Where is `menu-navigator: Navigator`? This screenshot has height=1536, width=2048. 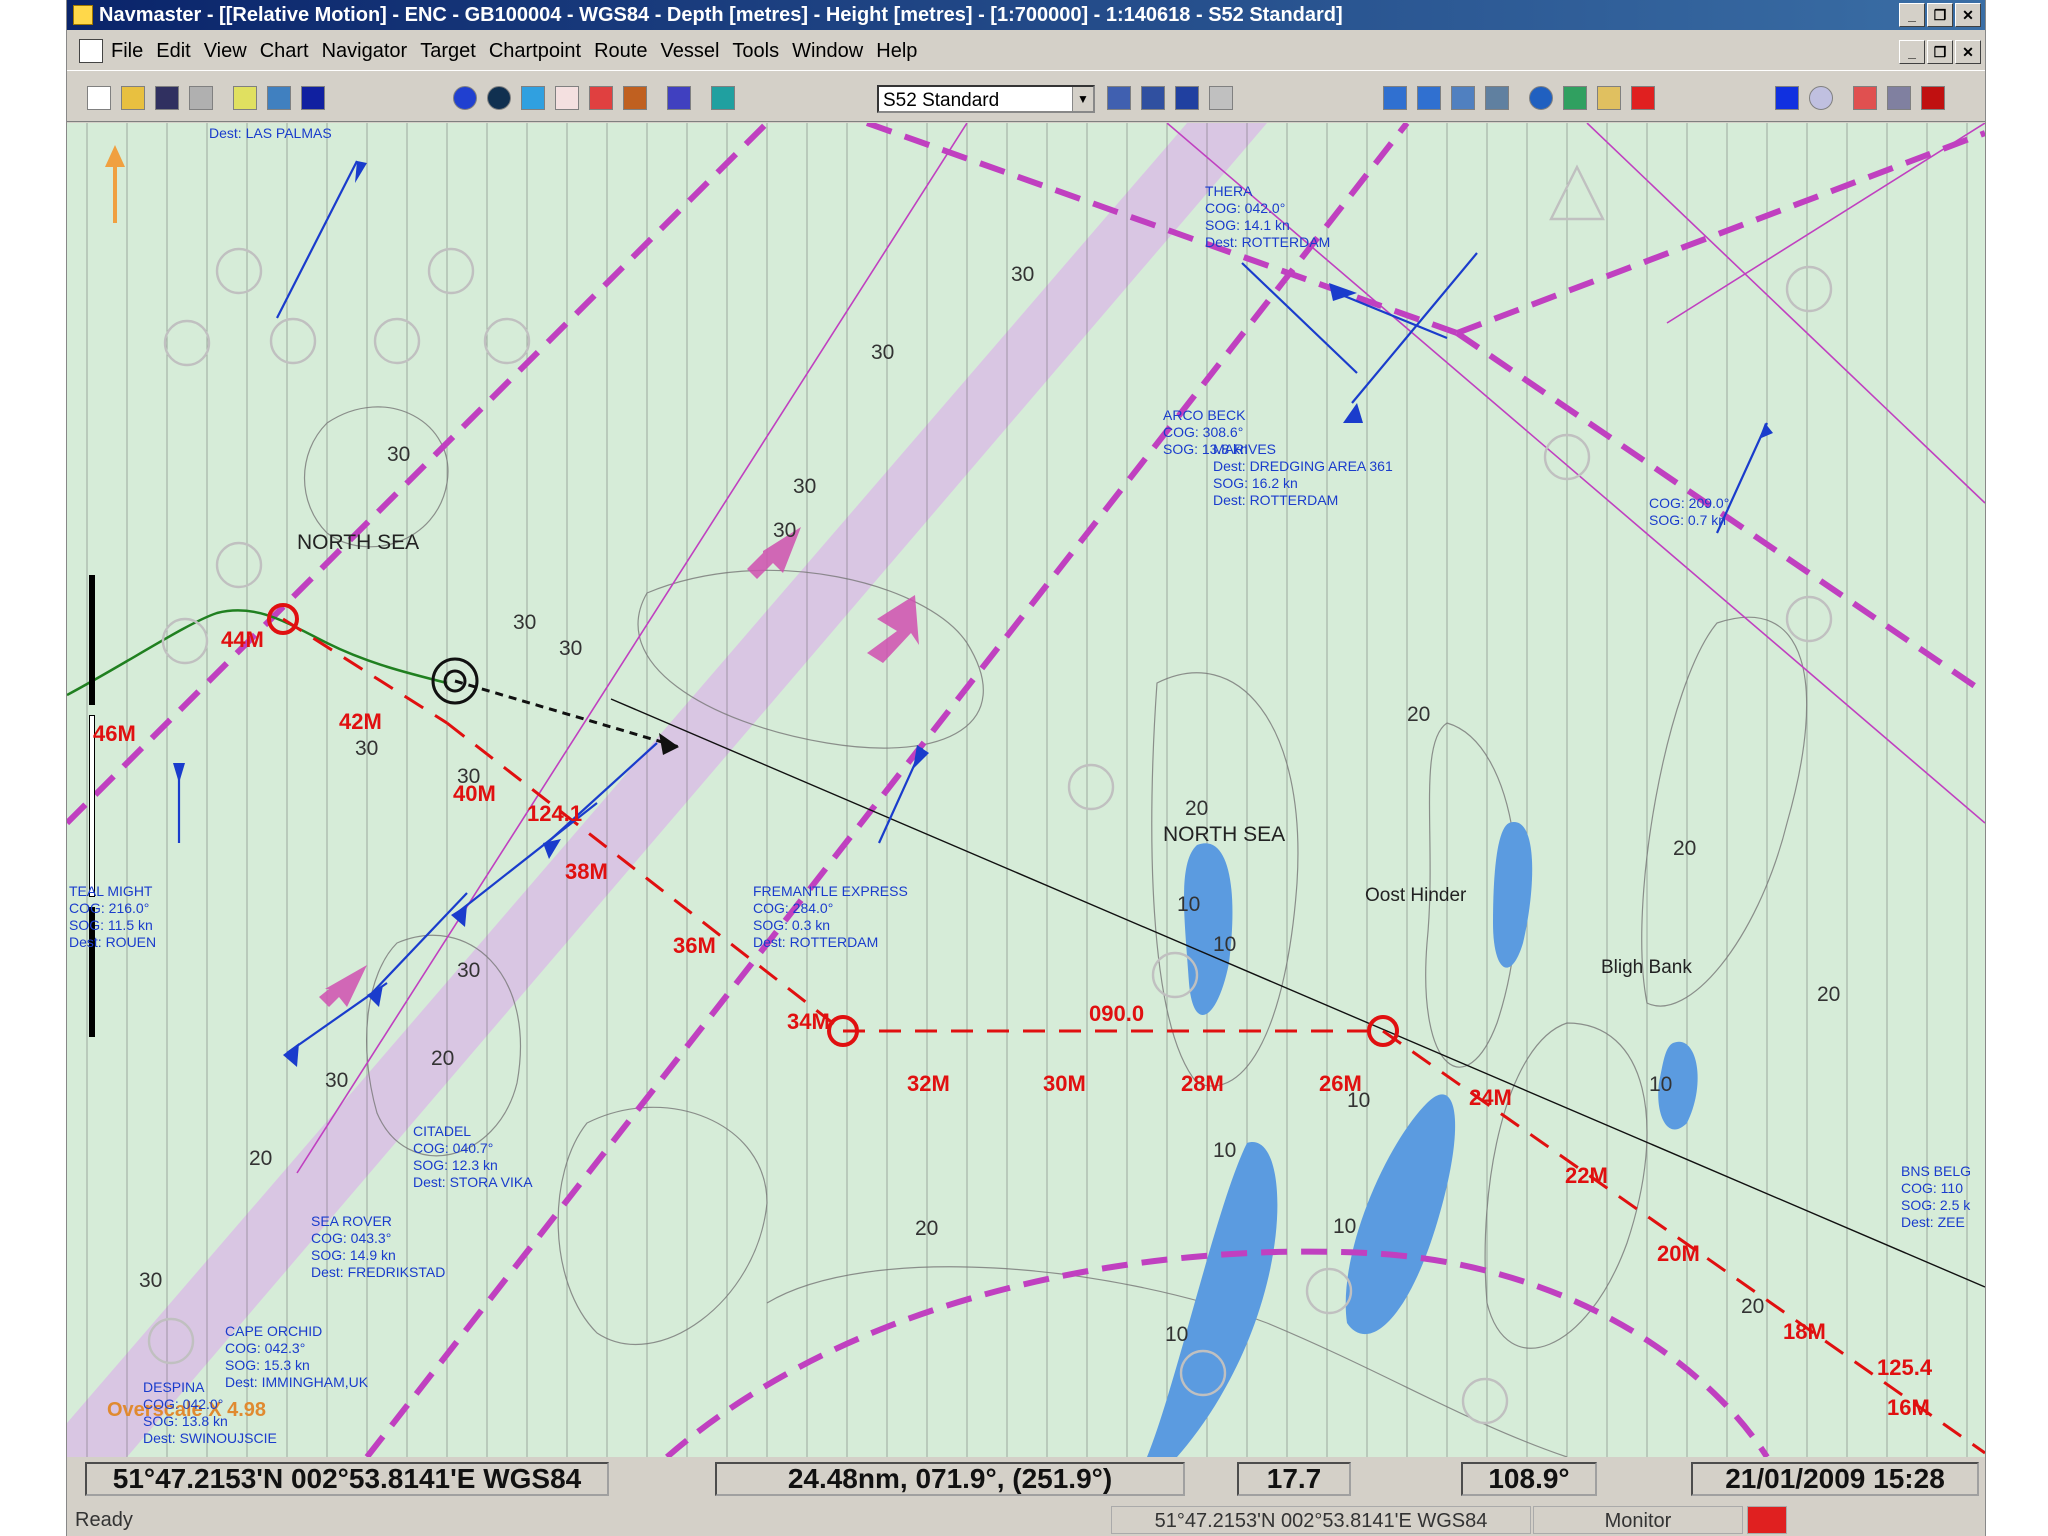 menu-navigator: Navigator is located at coordinates (365, 51).